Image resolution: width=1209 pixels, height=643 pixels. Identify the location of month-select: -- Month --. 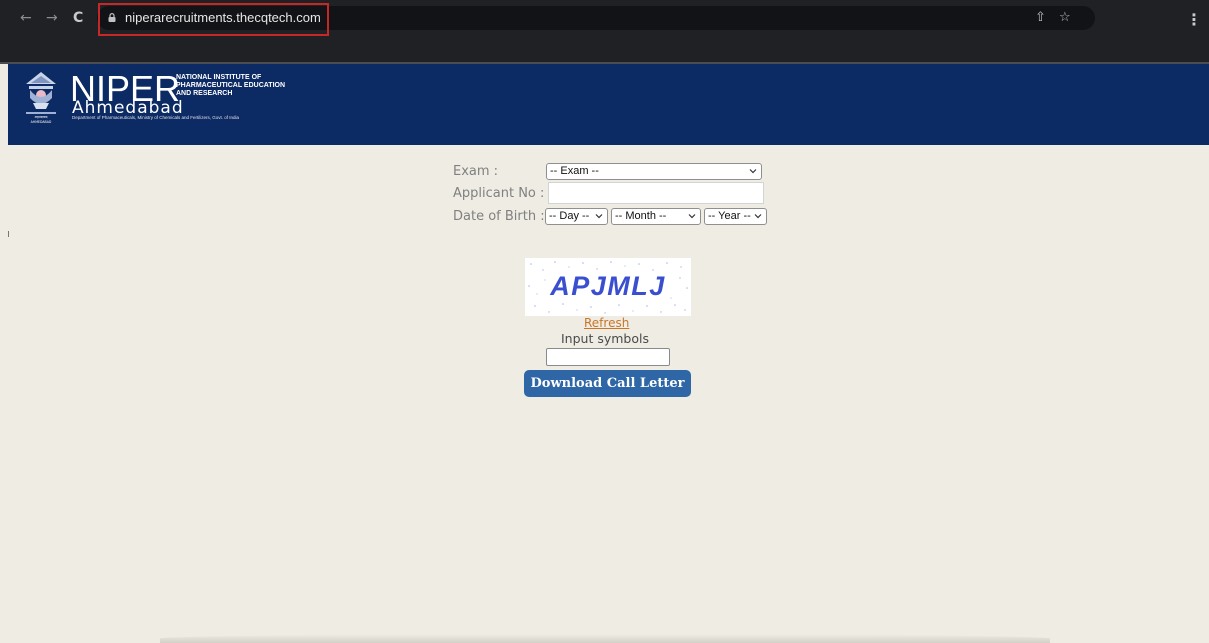
(656, 216).